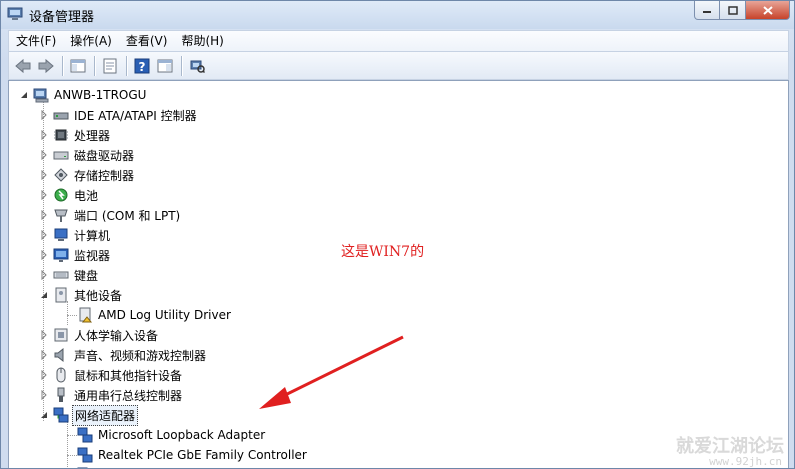 The width and height of the screenshot is (795, 469). Describe the element at coordinates (123, 355) in the screenshot. I see `tree-category: 声音、视频和游戏控制器` at that location.